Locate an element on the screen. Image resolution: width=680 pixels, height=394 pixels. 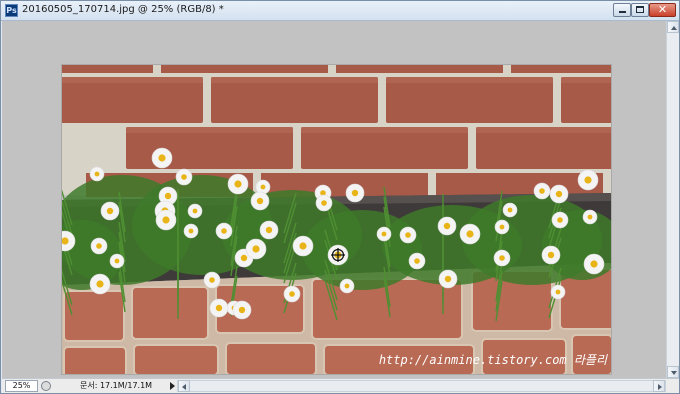
info-menu-arrow-icon is located at coordinates (172, 386).